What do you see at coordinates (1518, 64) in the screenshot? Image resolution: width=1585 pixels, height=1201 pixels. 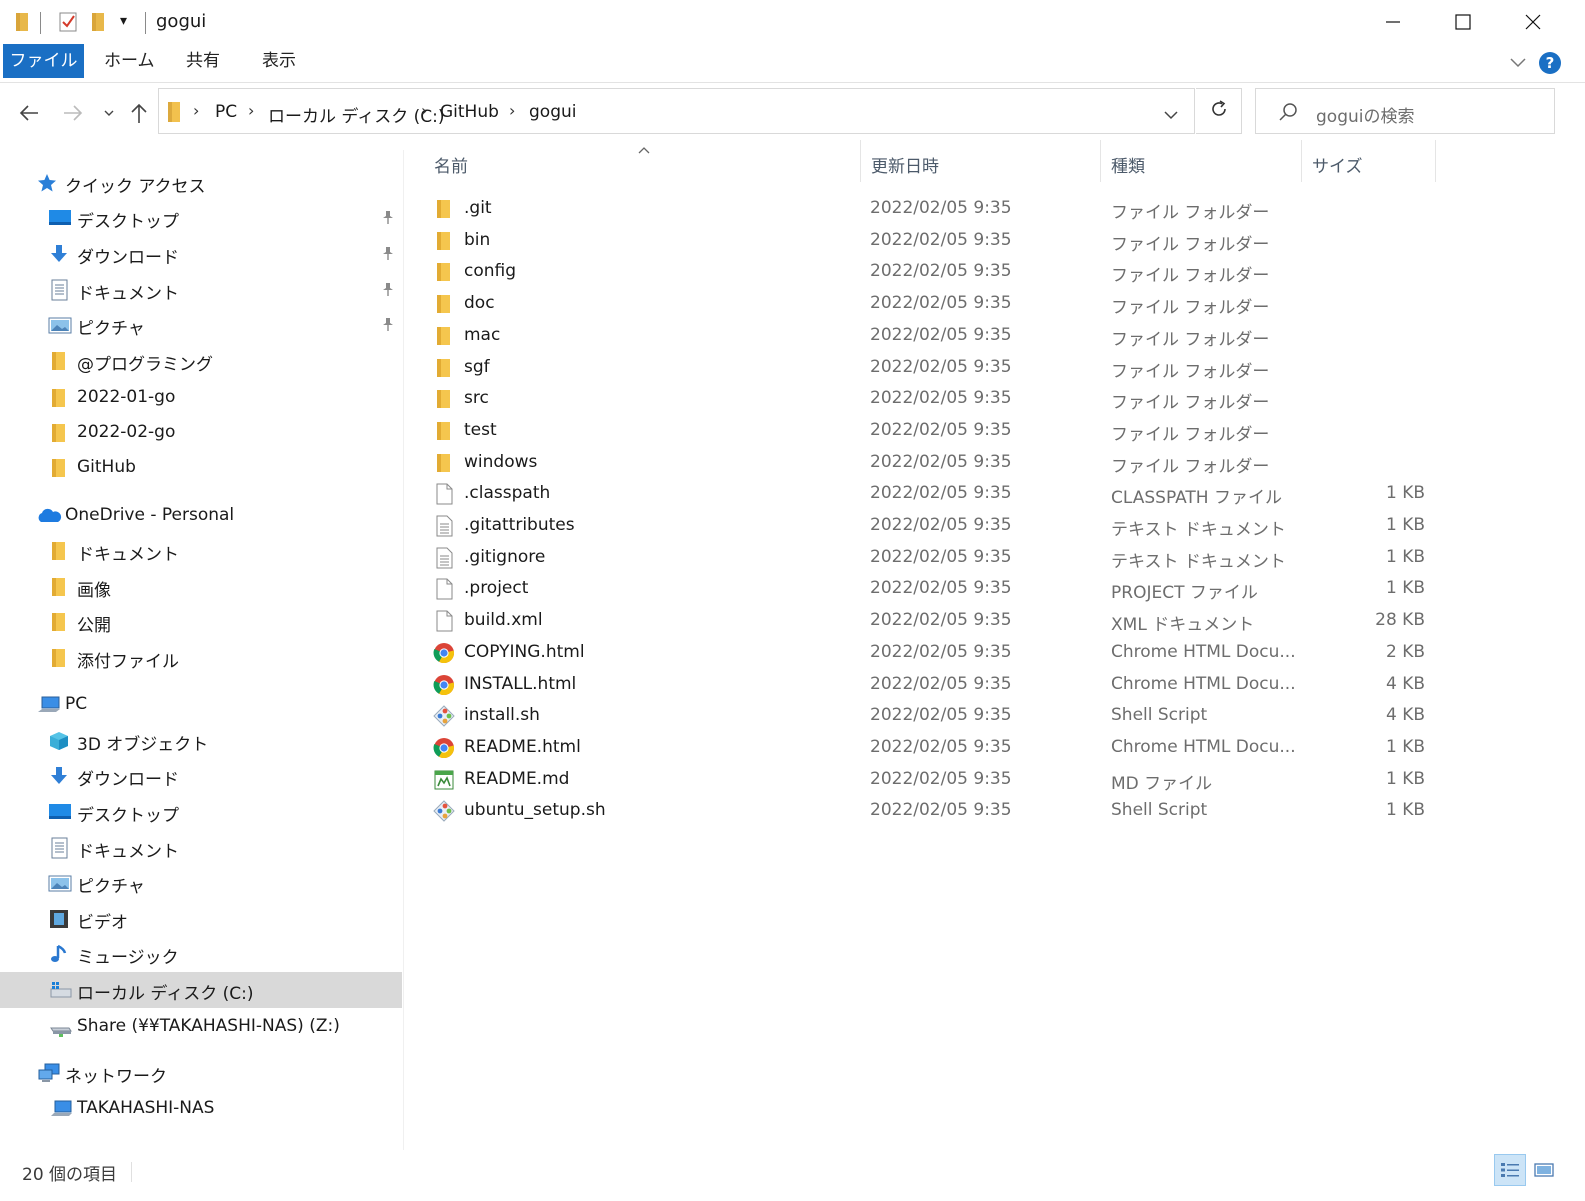 I see `chevron-down-icon` at bounding box center [1518, 64].